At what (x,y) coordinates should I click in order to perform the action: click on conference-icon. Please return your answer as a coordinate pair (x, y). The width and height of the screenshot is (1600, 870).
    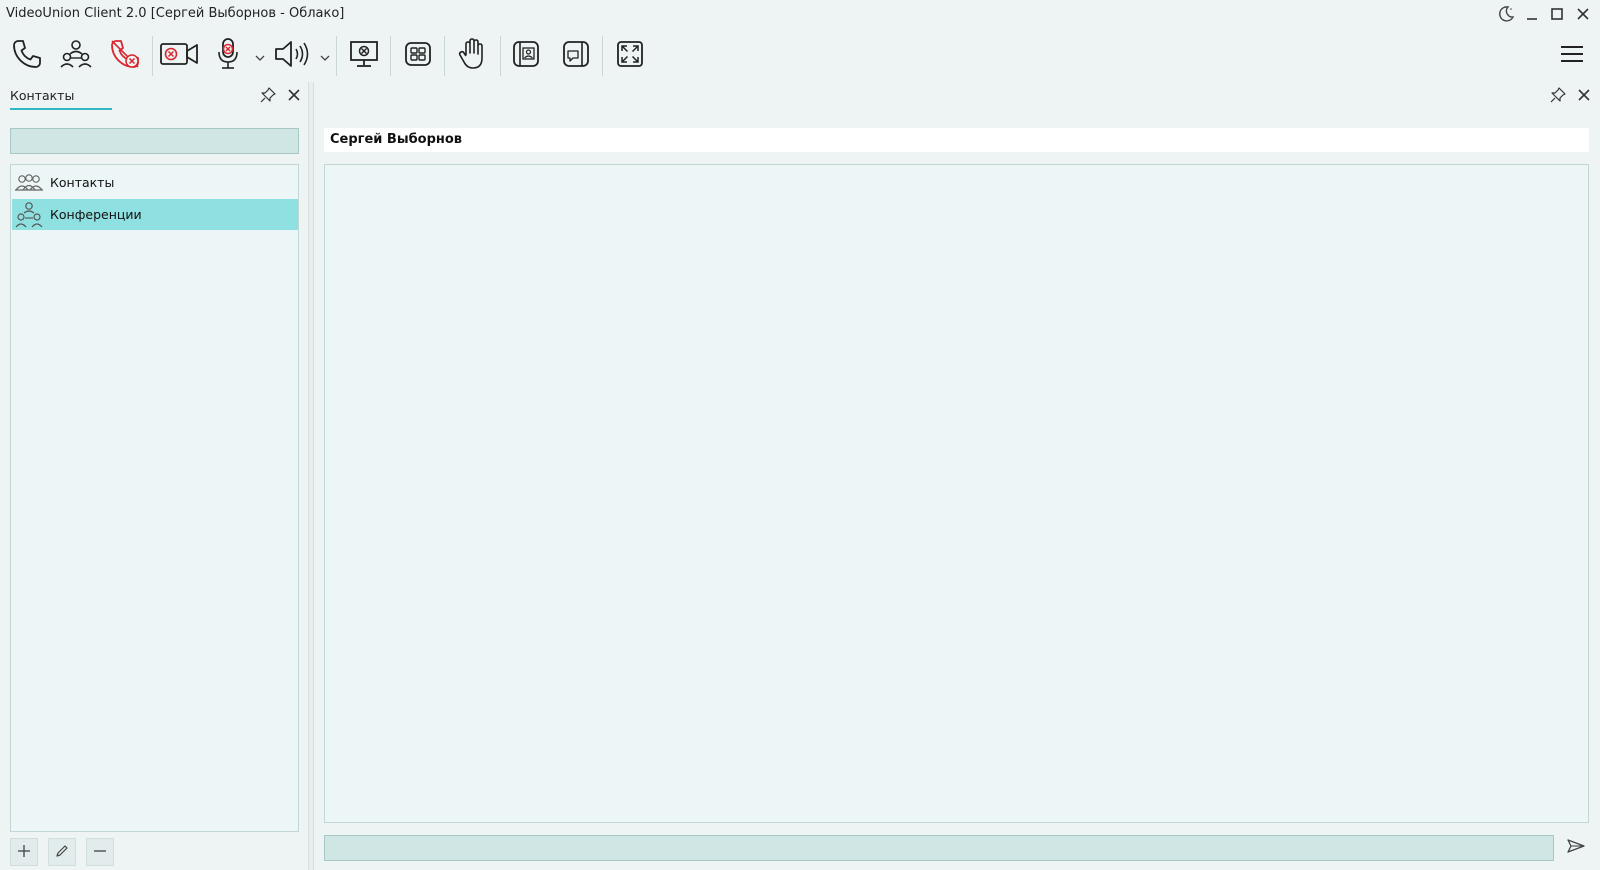
    Looking at the image, I should click on (76, 56).